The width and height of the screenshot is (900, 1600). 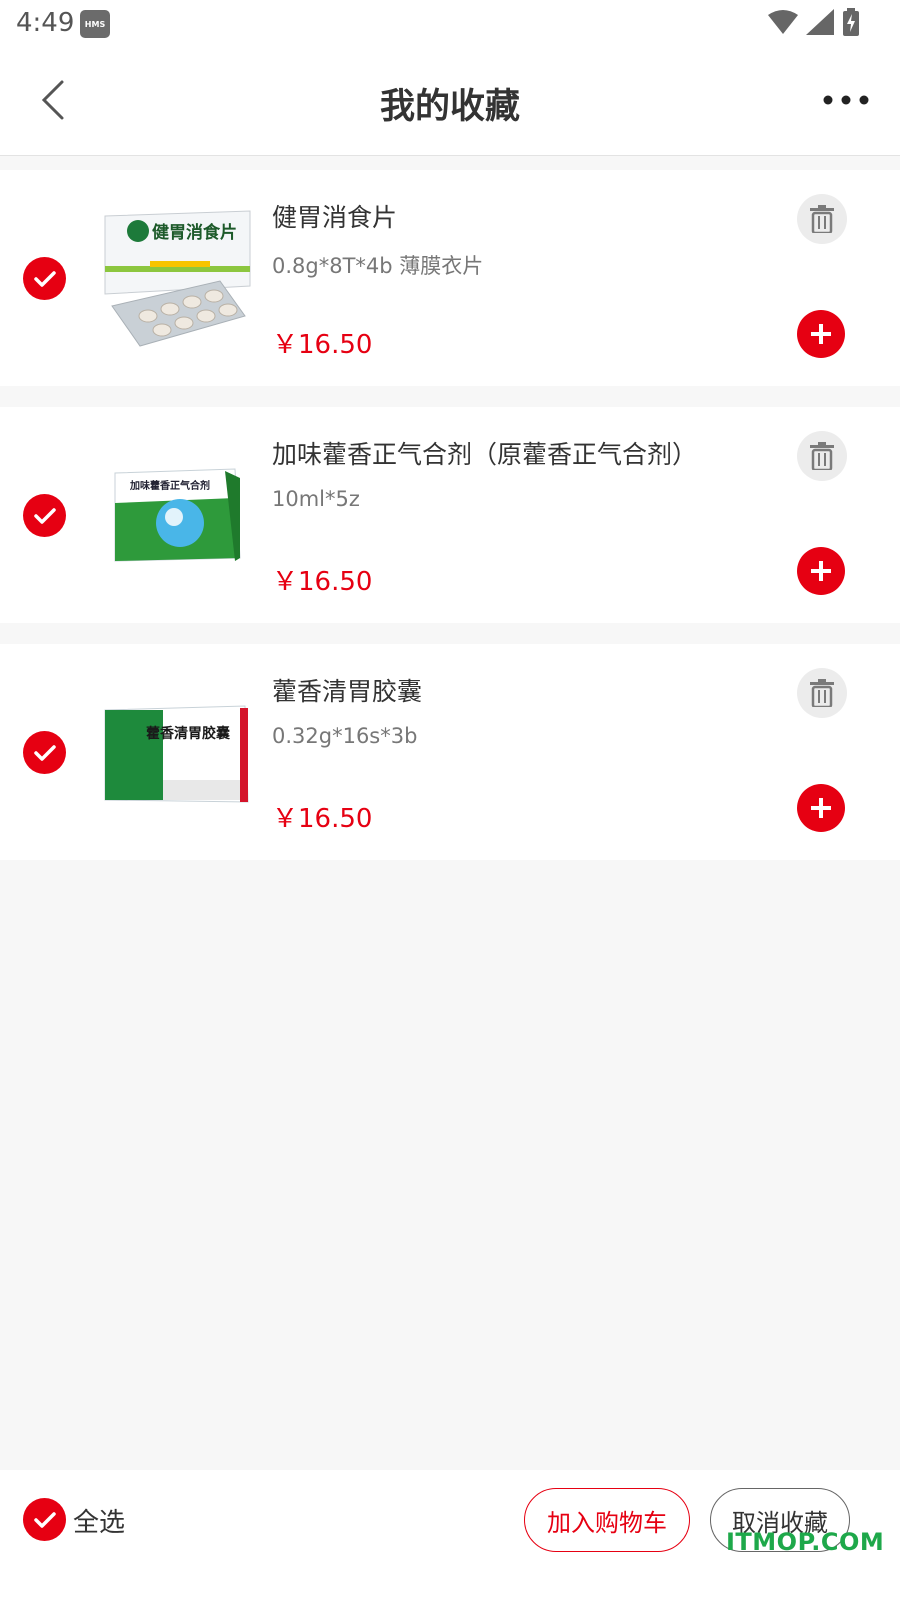 What do you see at coordinates (345, 736) in the screenshot?
I see `product-spec: 0.32g*16s*3b` at bounding box center [345, 736].